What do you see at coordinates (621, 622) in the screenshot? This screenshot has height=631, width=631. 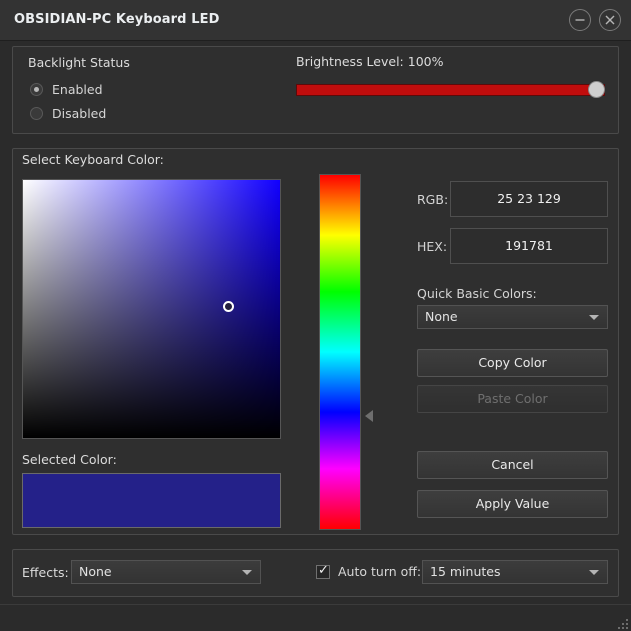 I see `resize-grip-icon` at bounding box center [621, 622].